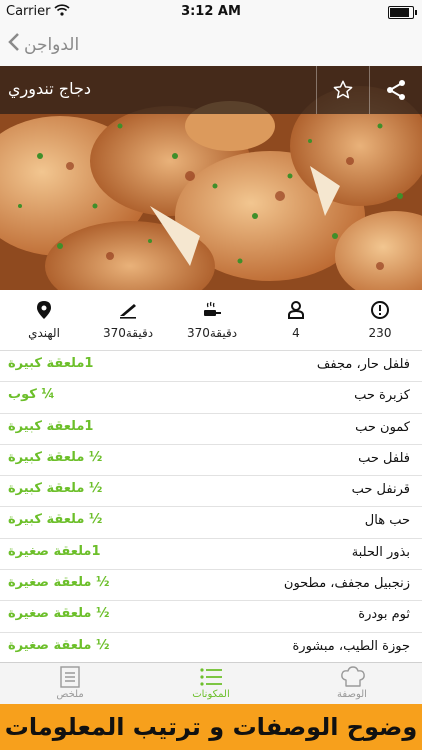  What do you see at coordinates (211, 461) in the screenshot?
I see `ingredient-row: فلفل حب ½ ملعقة كبيرة` at bounding box center [211, 461].